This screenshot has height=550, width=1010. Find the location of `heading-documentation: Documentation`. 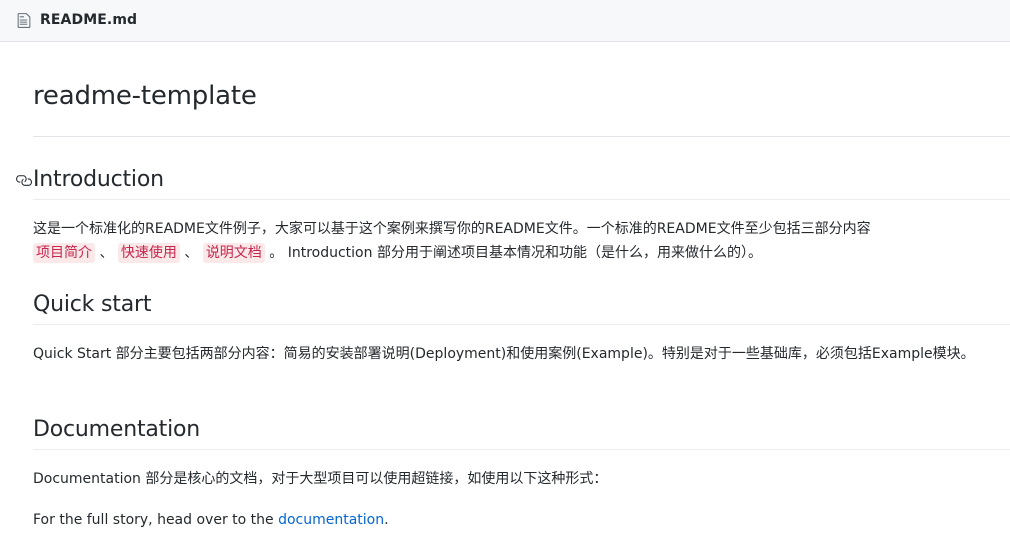

heading-documentation: Documentation is located at coordinates (116, 429).